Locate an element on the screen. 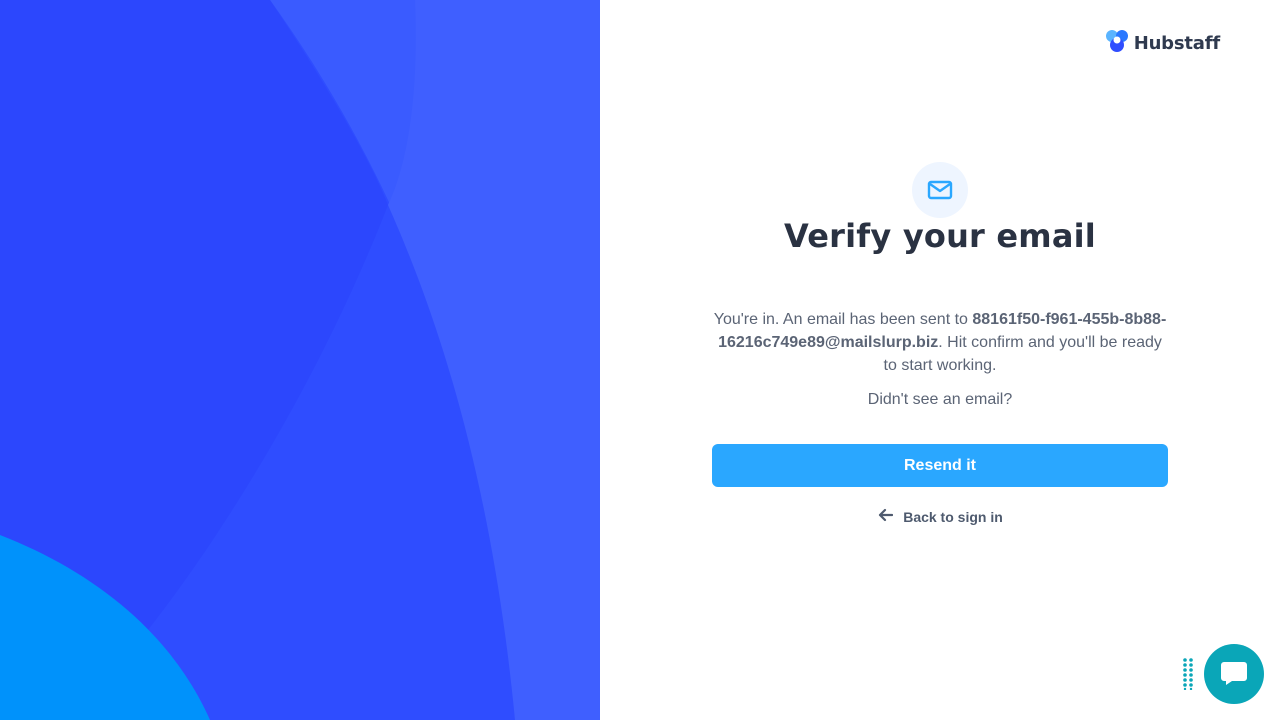  back-label: Back to sign in is located at coordinates (953, 516).